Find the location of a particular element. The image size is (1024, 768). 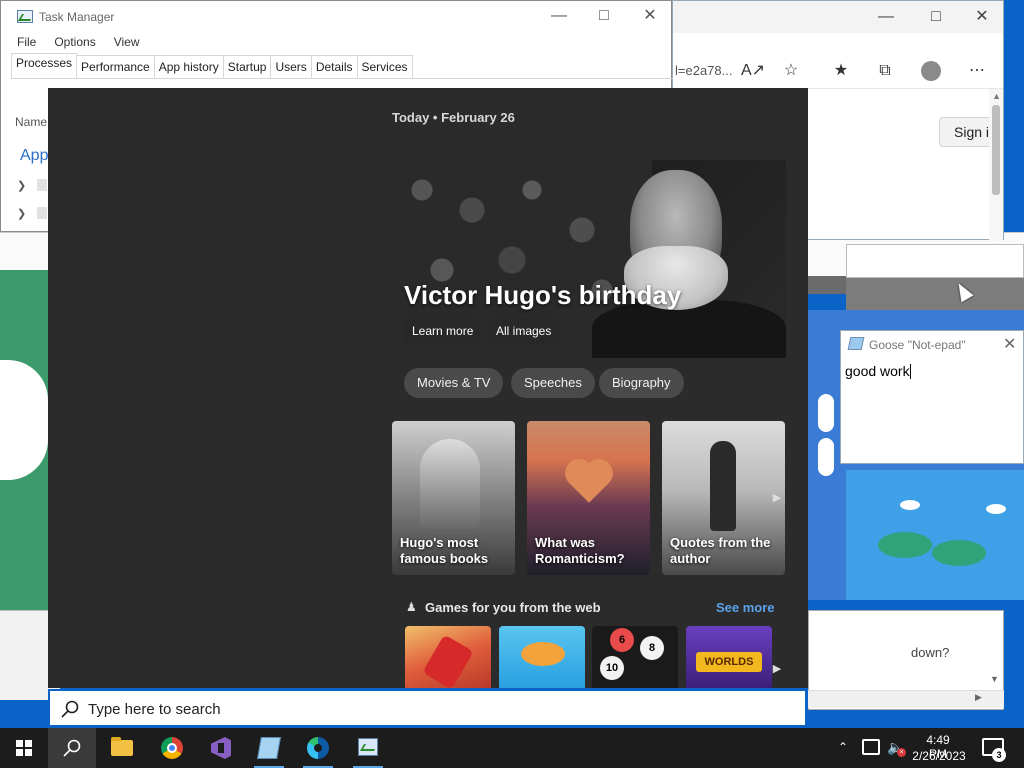

edge-scrollbar-thumb is located at coordinates (996, 150).